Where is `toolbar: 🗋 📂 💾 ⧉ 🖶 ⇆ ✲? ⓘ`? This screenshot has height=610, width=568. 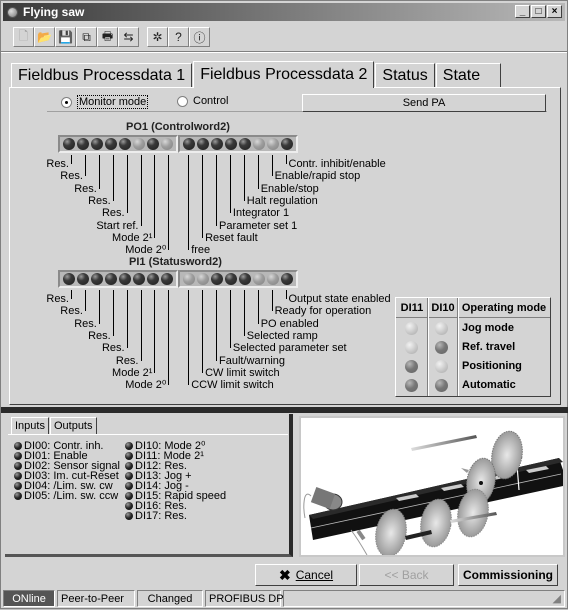
toolbar: 🗋 📂 💾 ⧉ 🖶 ⇆ ✲? ⓘ is located at coordinates (115, 37).